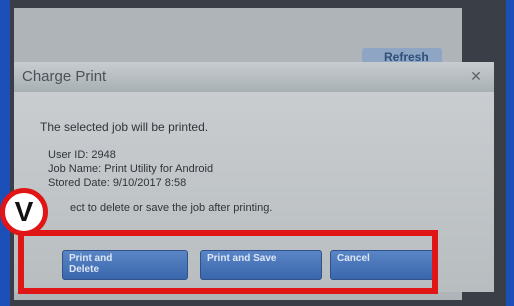 The width and height of the screenshot is (514, 306). What do you see at coordinates (476, 76) in the screenshot?
I see `close-icon: ✕` at bounding box center [476, 76].